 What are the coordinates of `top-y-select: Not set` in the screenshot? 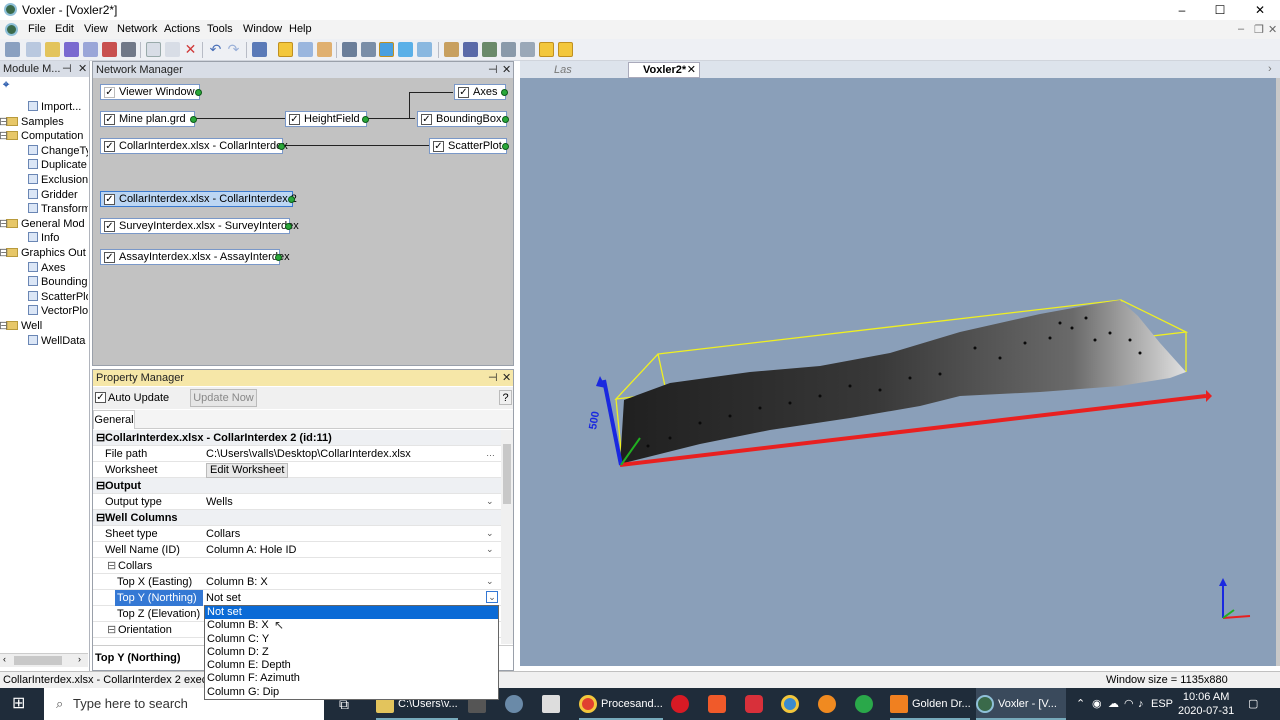 It's located at (223, 598).